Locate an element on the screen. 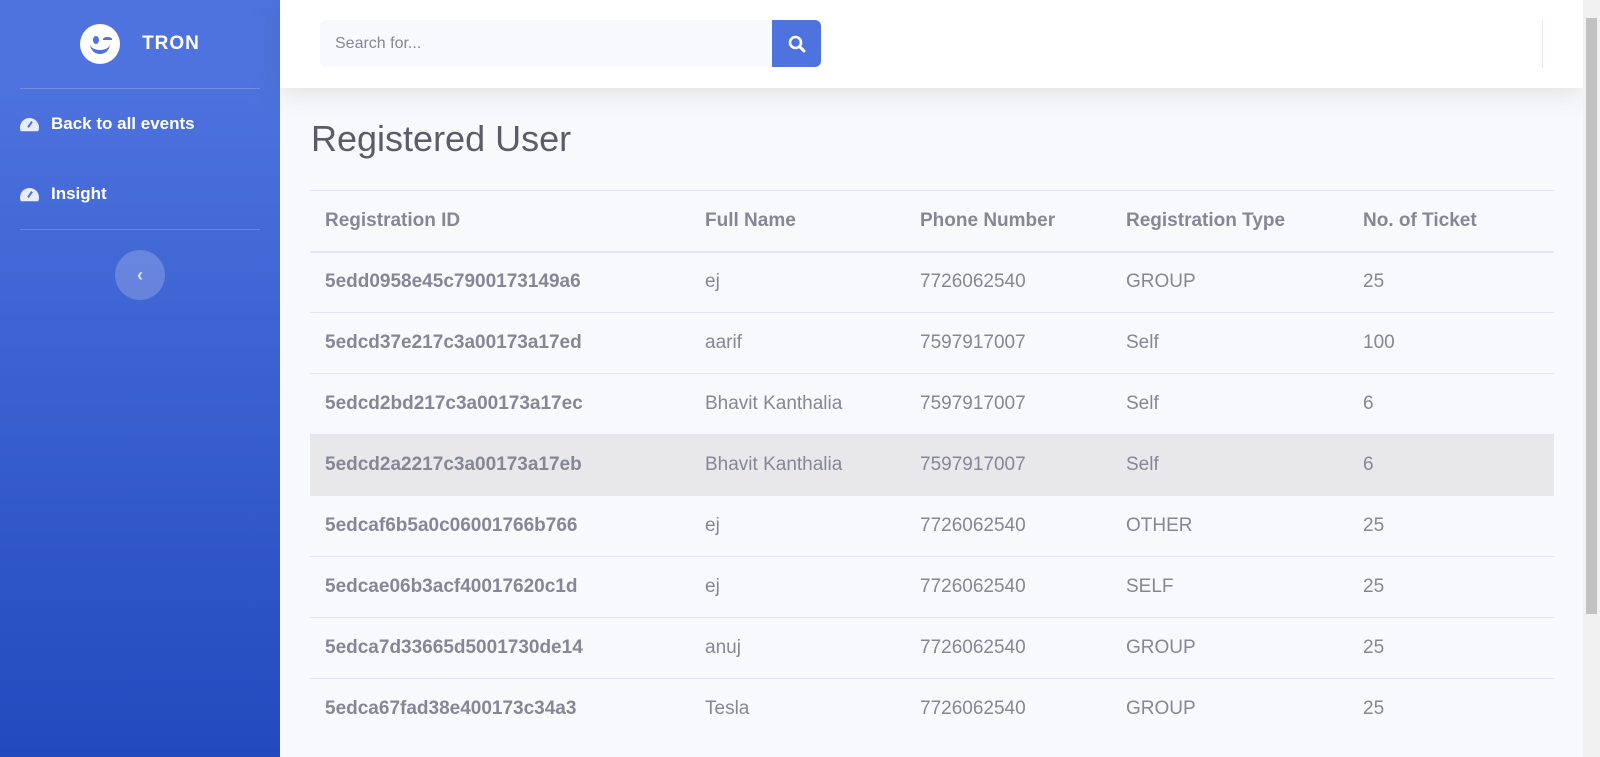  sidebar-item-label: Insight is located at coordinates (79, 193).